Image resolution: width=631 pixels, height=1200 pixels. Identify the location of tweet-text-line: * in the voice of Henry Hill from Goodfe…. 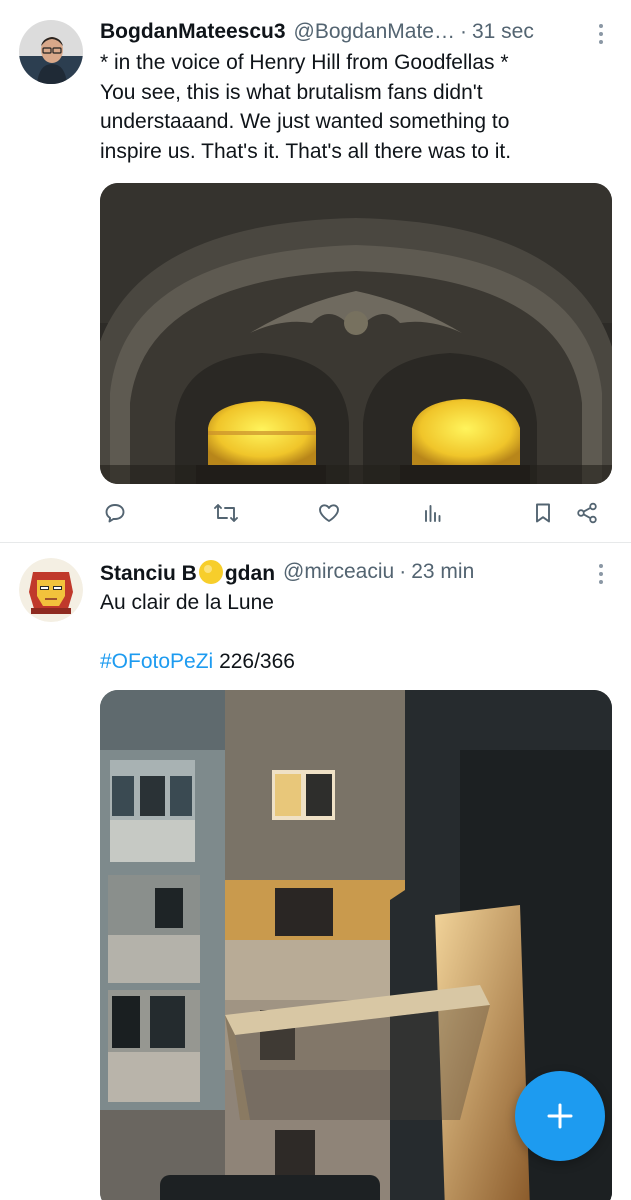
(304, 62).